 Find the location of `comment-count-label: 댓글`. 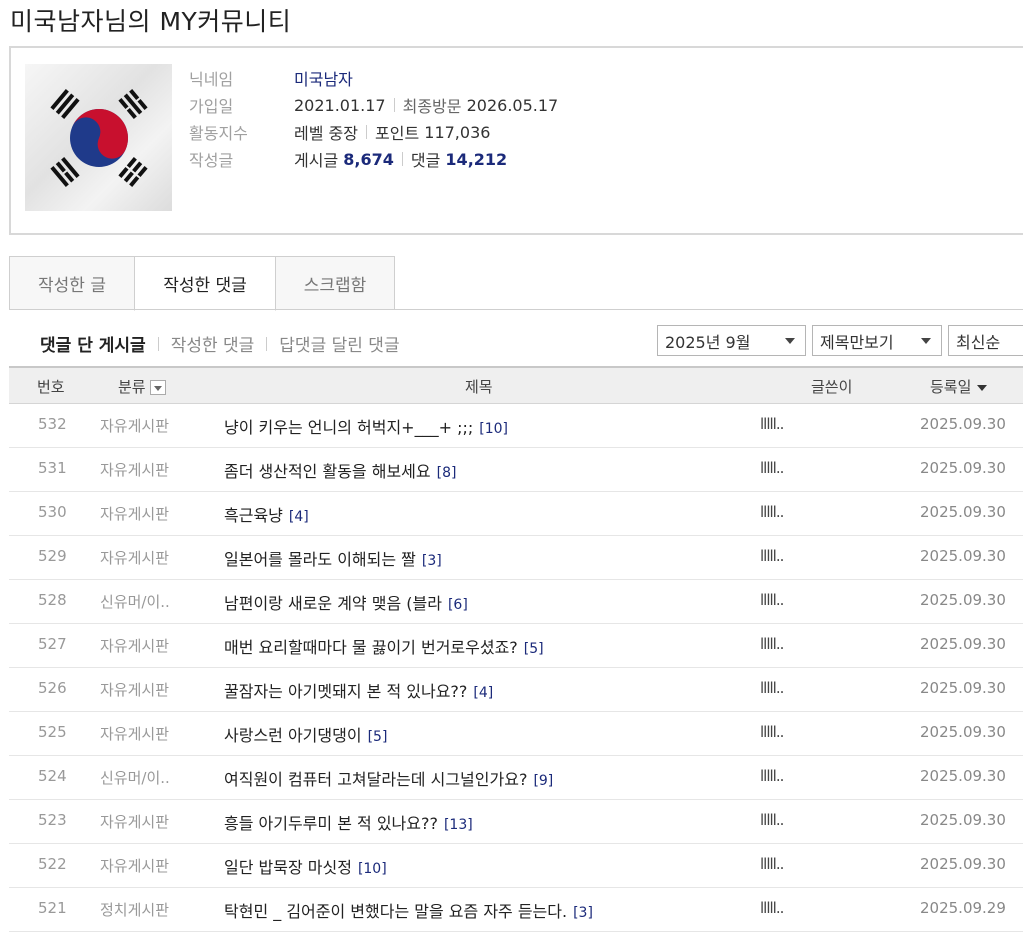

comment-count-label: 댓글 is located at coordinates (425, 160).